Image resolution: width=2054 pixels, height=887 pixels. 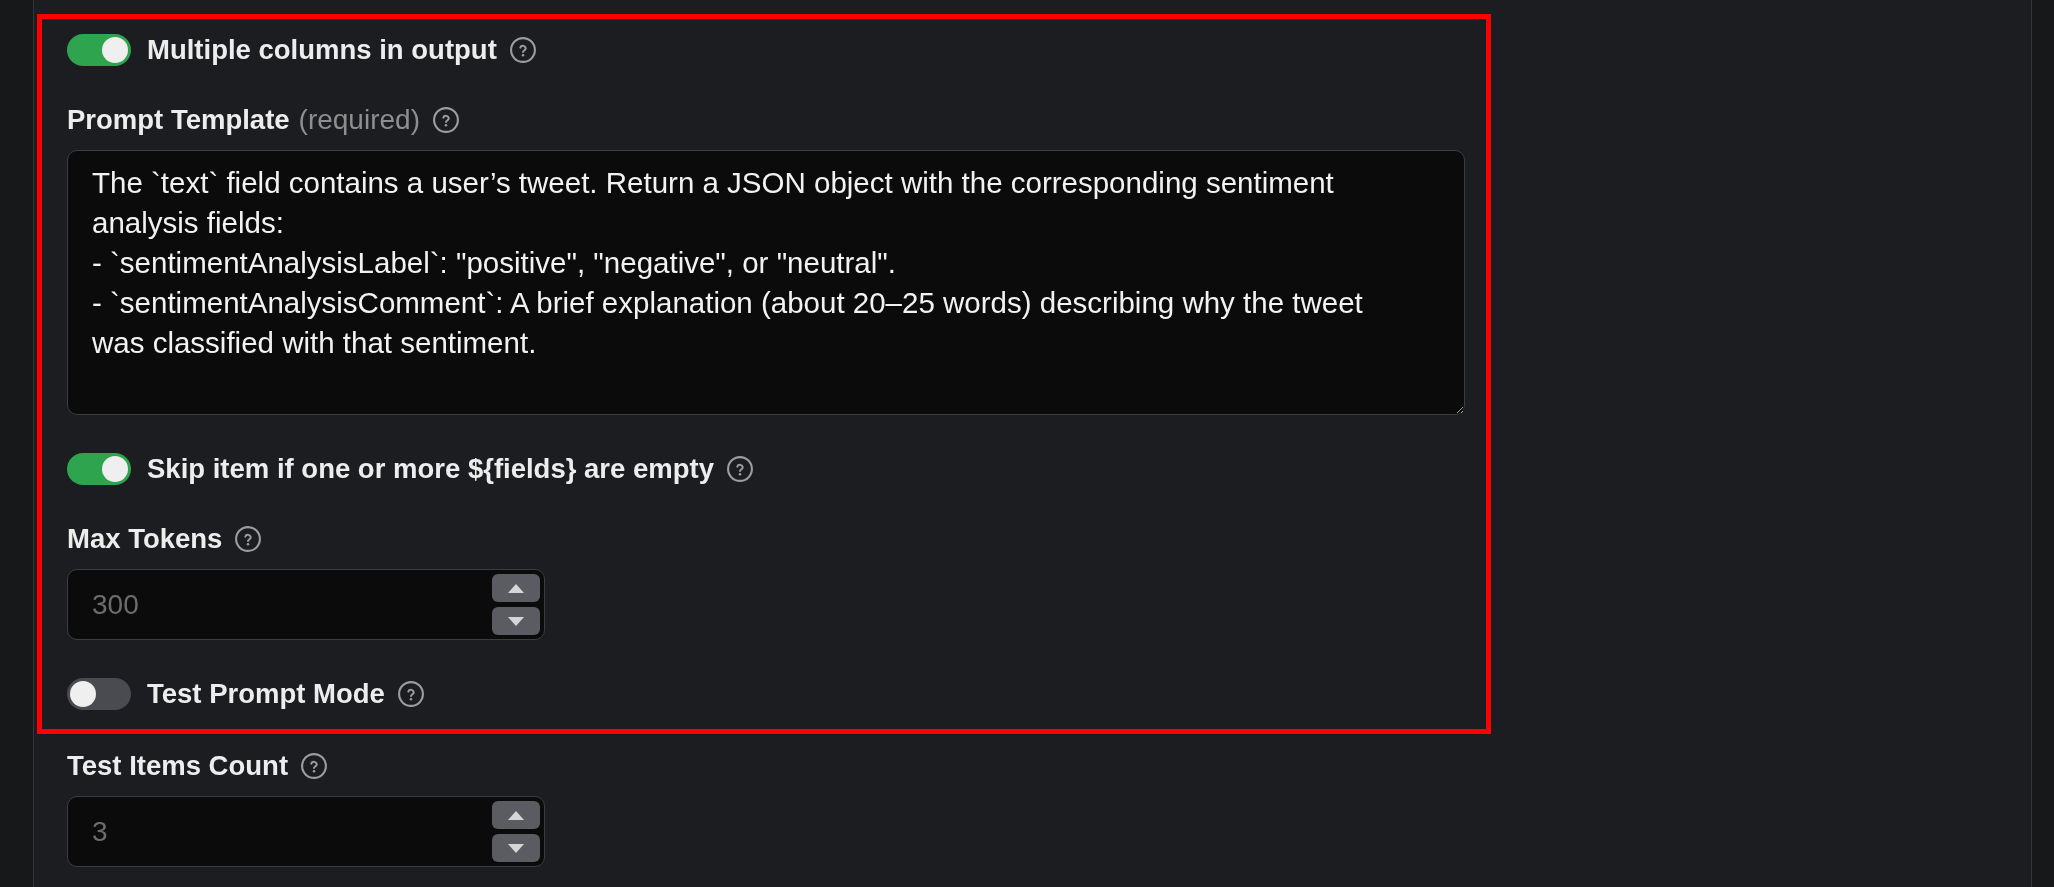 I want to click on number-input: 3, so click(x=306, y=831).